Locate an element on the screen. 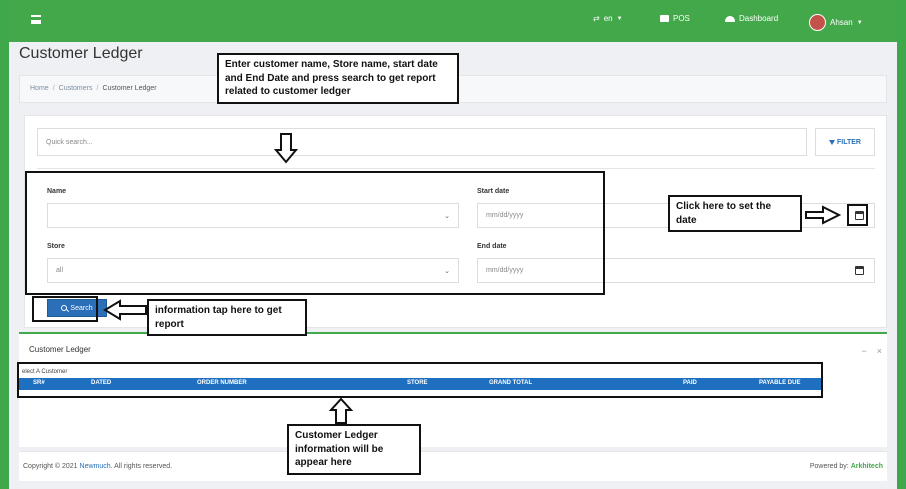  language-label: en is located at coordinates (608, 18).